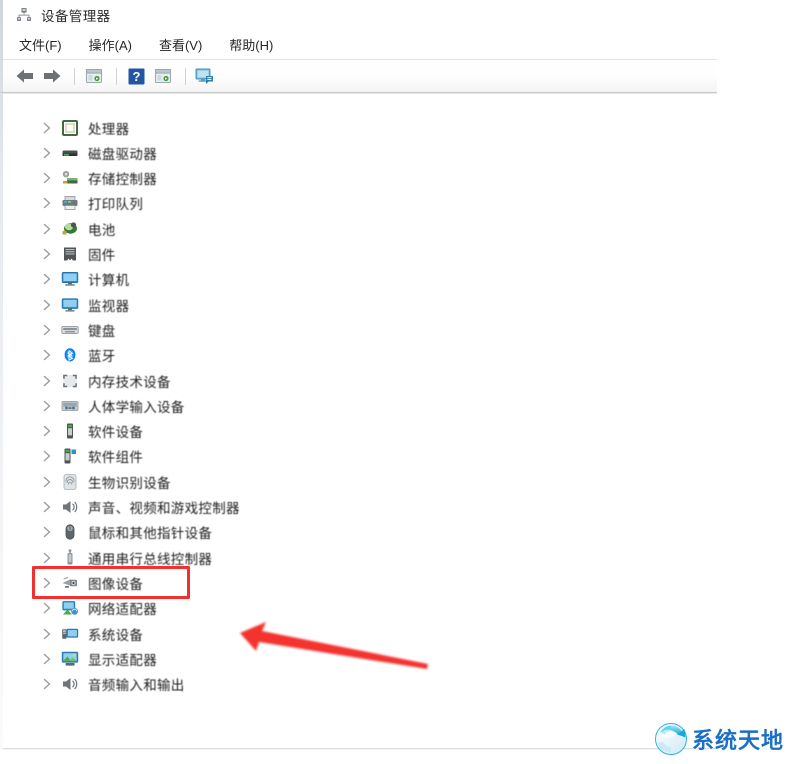  What do you see at coordinates (150, 559) in the screenshot?
I see `tree-item-label: 通用串行总线控制器` at bounding box center [150, 559].